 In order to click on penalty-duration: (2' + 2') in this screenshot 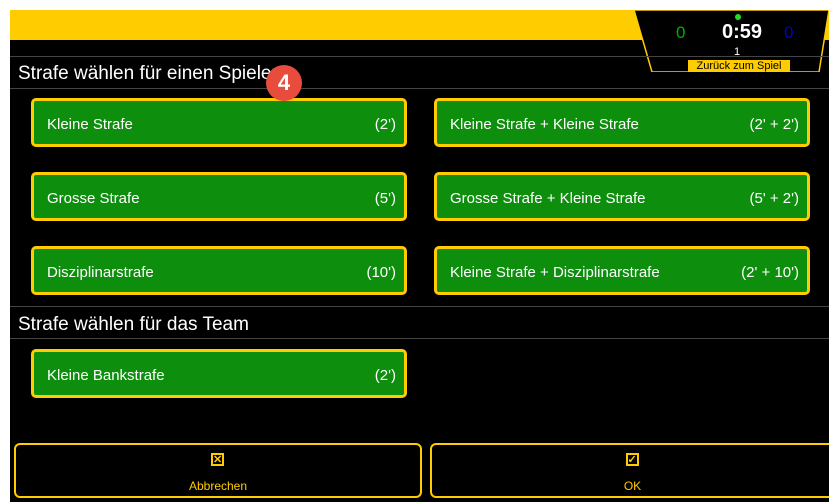, I will do `click(774, 124)`.